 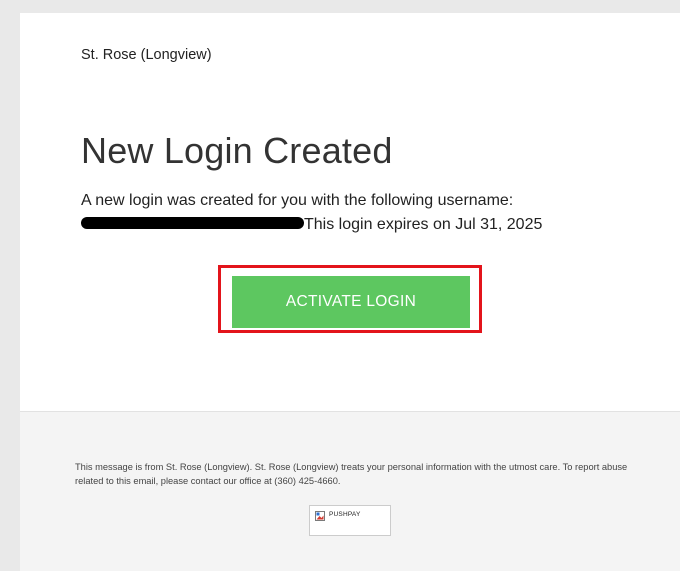 I want to click on expiry-text: This login expires on Jul 31, 2025, so click(x=423, y=224).